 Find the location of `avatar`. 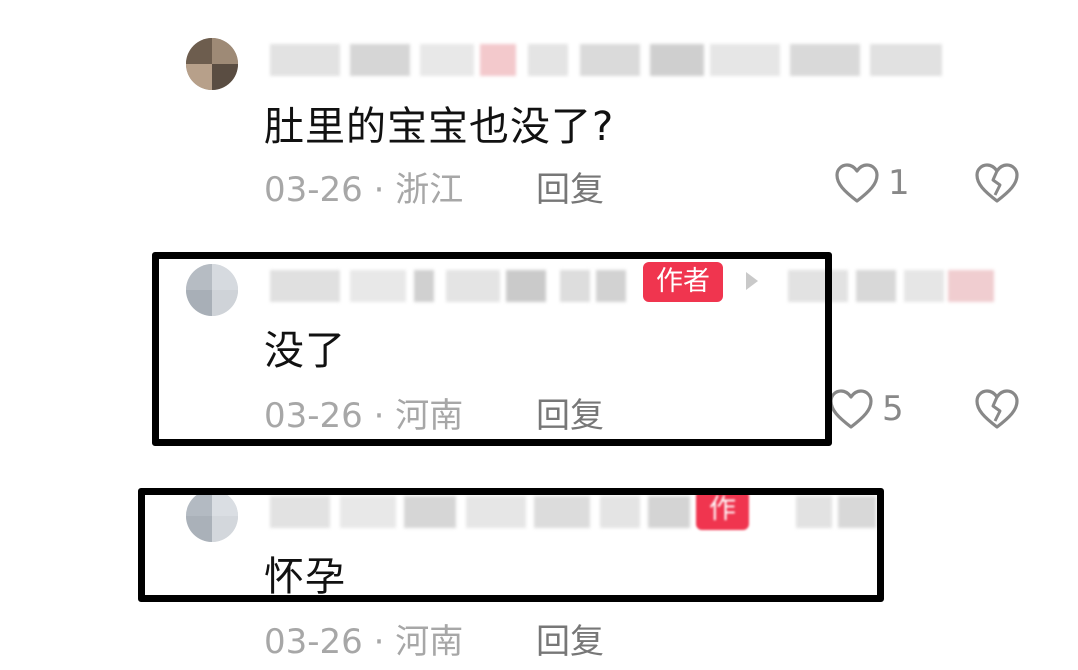

avatar is located at coordinates (212, 64).